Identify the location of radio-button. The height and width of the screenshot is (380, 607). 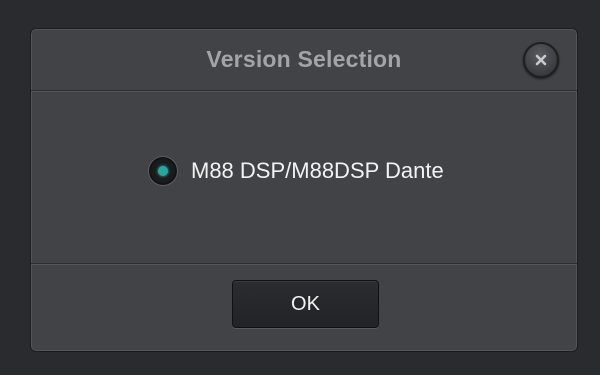
(163, 171).